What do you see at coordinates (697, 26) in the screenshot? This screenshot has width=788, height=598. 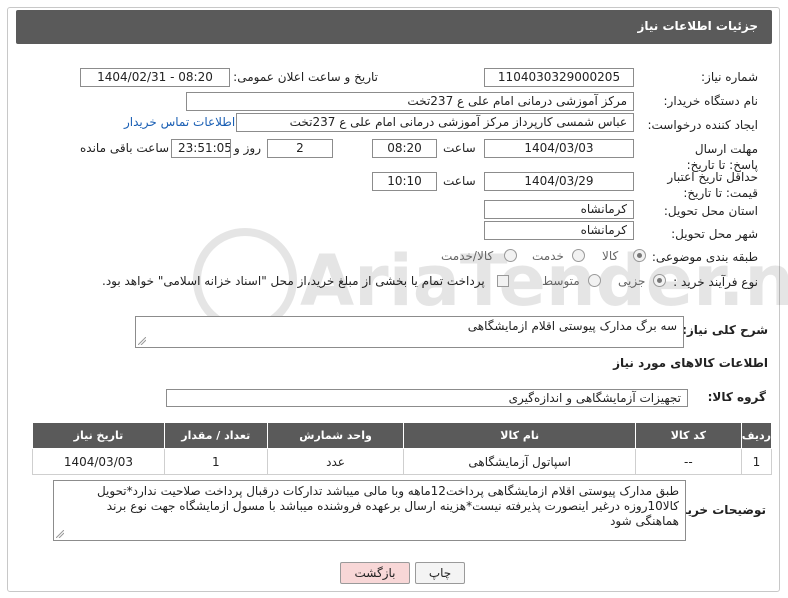 I see `page-title: جزئیات اطلاعات نیاز` at bounding box center [697, 26].